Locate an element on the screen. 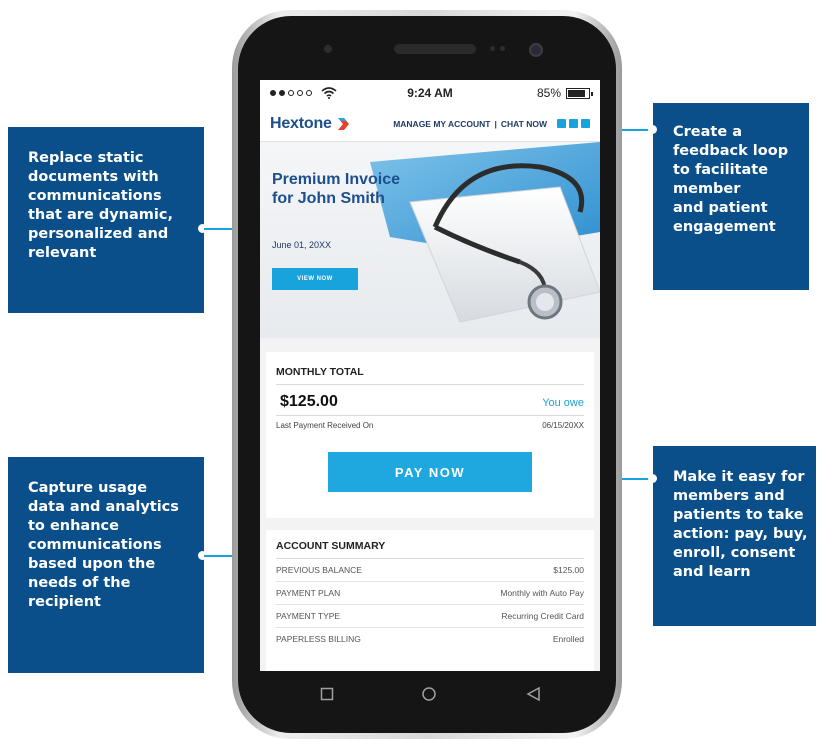  signal-strength-icon is located at coordinates (303, 93).